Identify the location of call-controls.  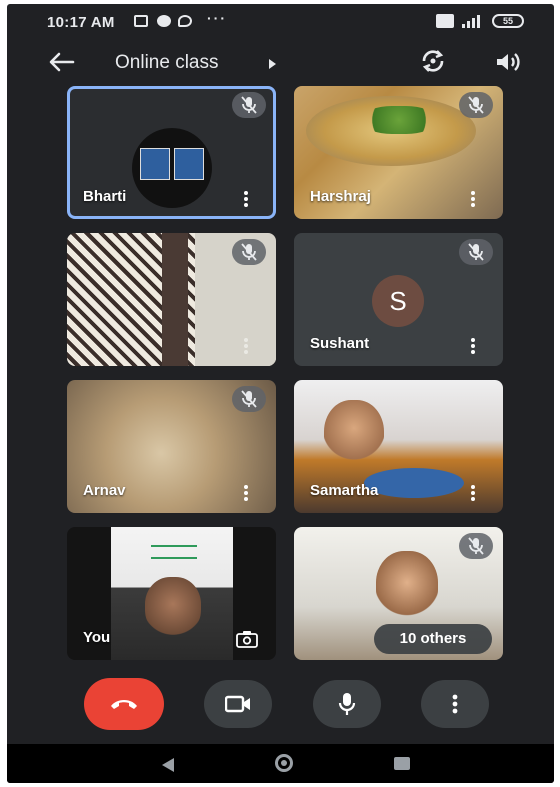
(280, 709).